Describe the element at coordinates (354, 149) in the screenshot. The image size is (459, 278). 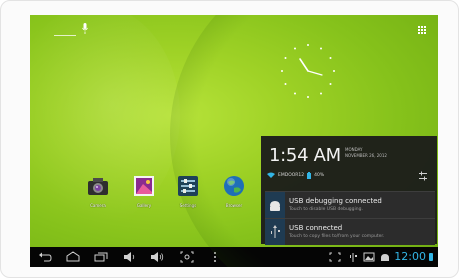
I see `panel-day: MONDAY` at that location.